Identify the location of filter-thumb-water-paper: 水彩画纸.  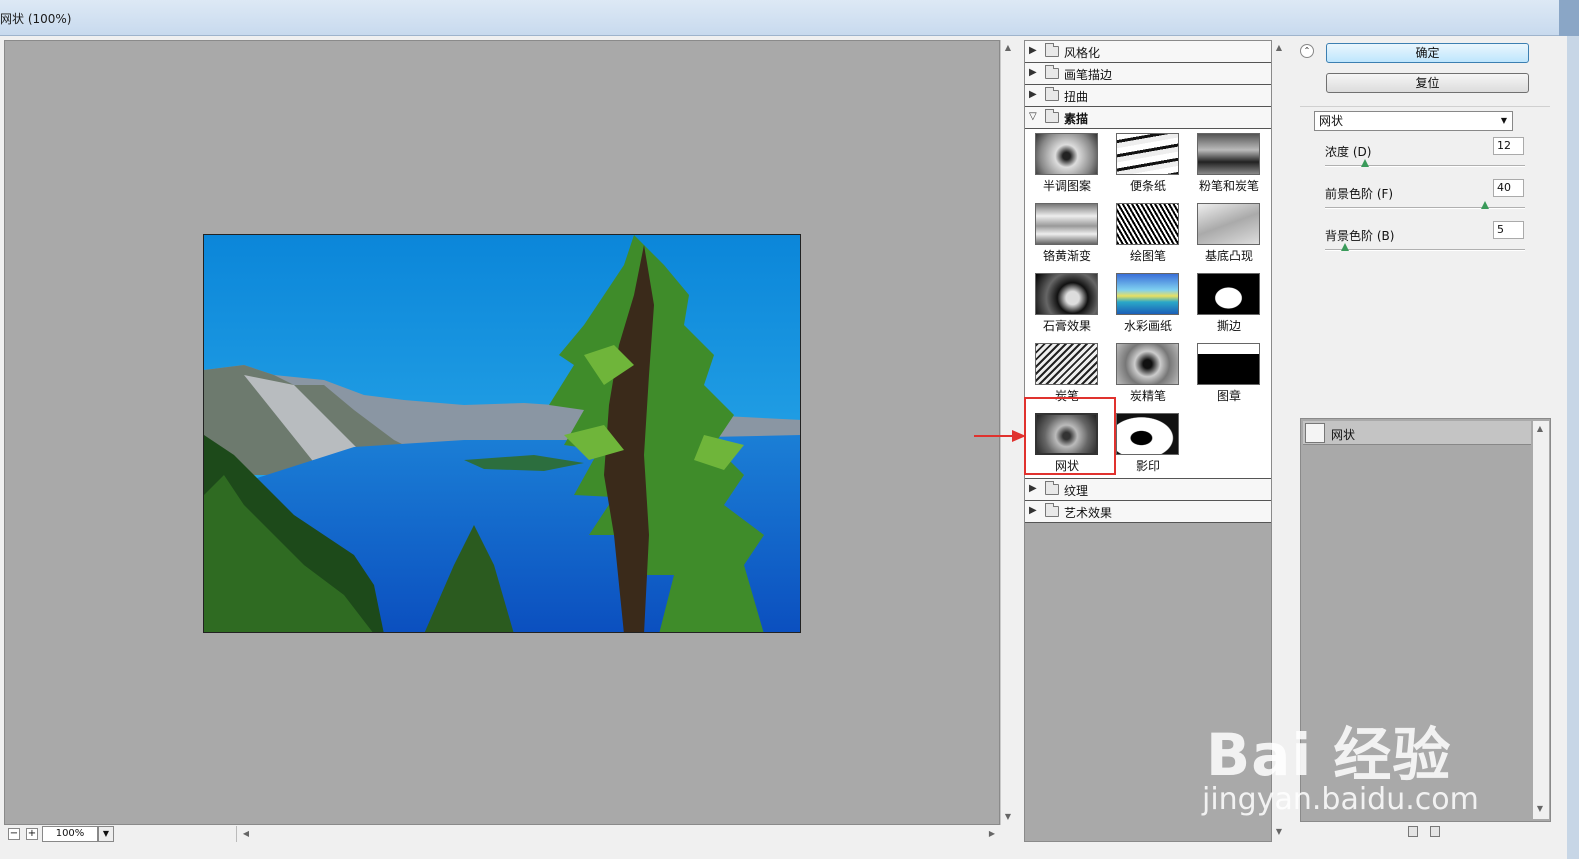
(1148, 304).